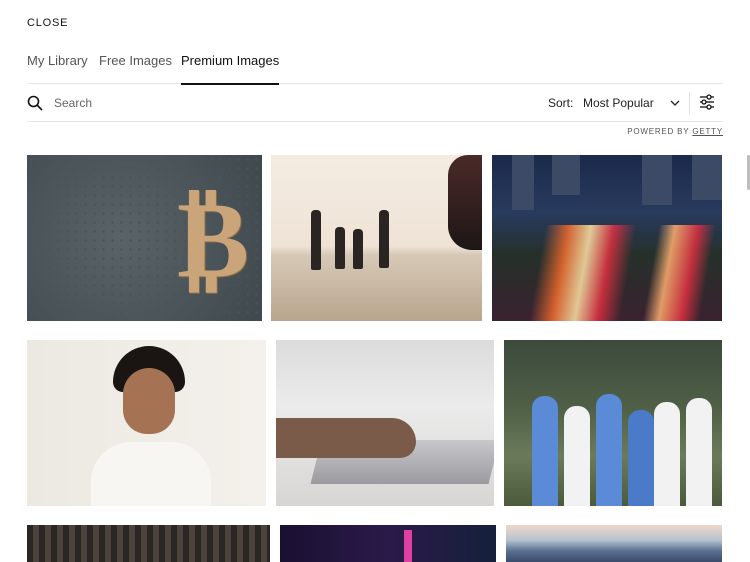 The image size is (750, 562). What do you see at coordinates (388, 543) in the screenshot?
I see `image-tile-night-city` at bounding box center [388, 543].